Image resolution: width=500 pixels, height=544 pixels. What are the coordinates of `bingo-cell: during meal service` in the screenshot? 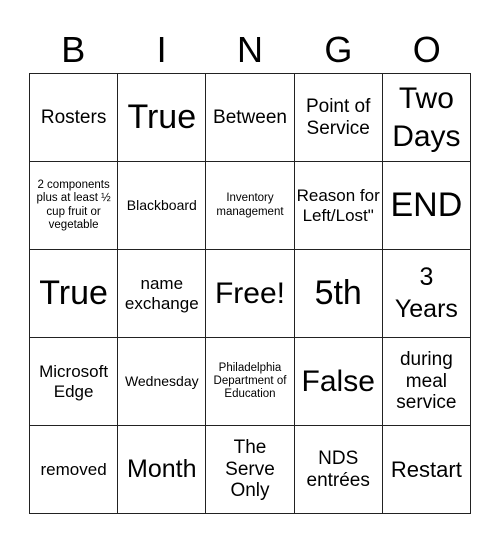 It's located at (426, 382).